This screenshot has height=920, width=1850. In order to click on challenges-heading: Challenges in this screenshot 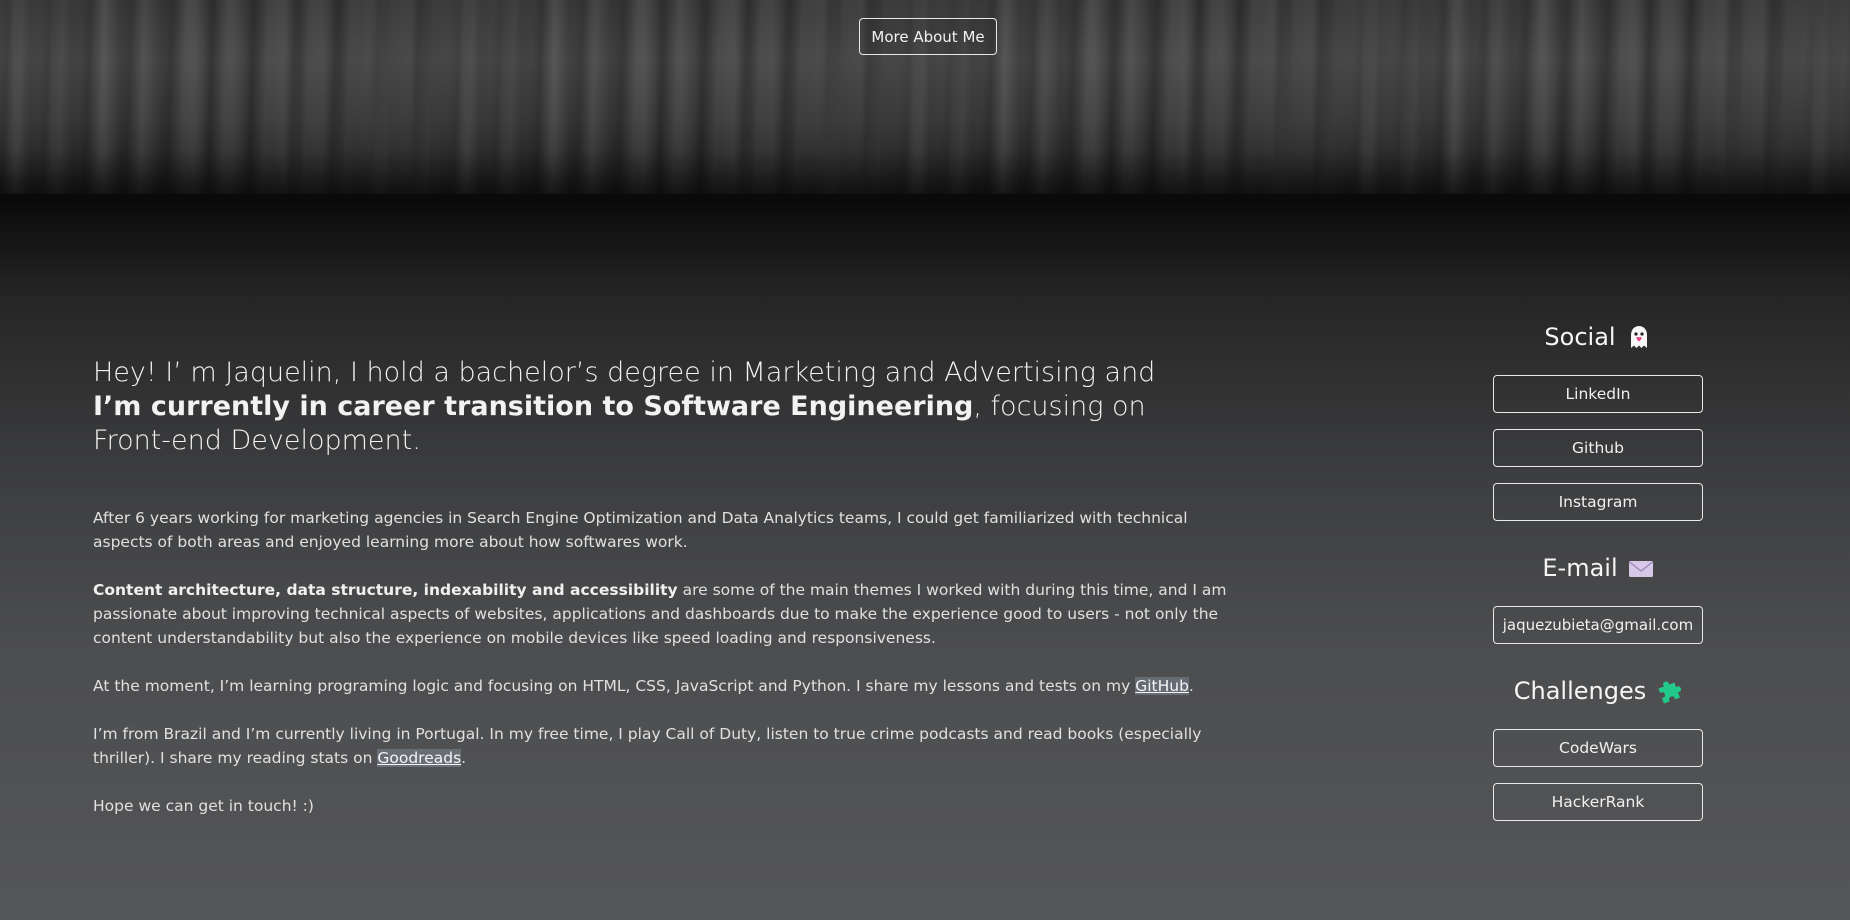, I will do `click(1598, 691)`.